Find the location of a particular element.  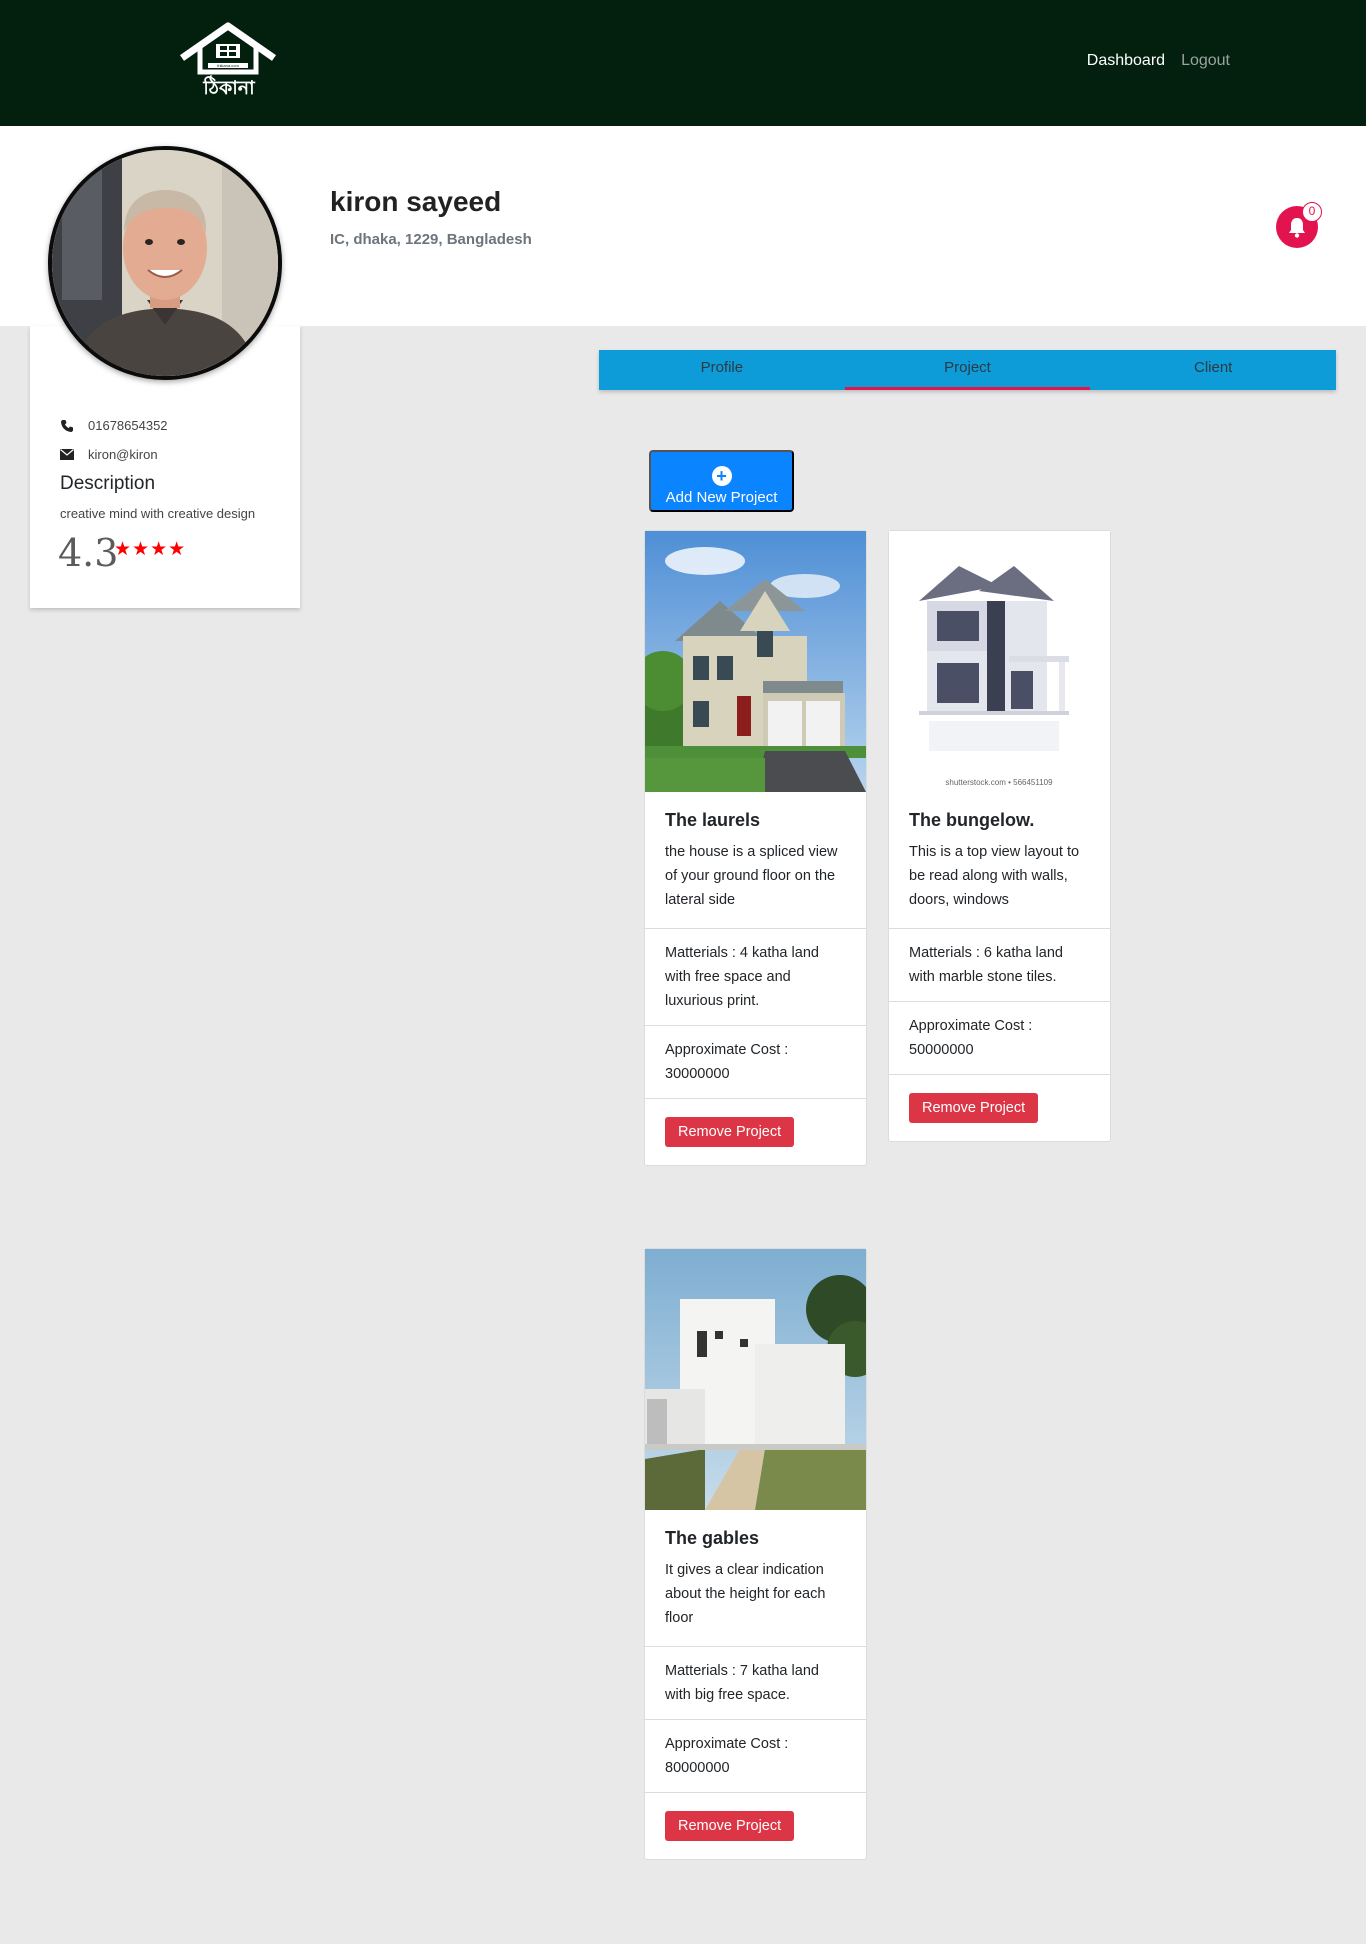

project-title: The laurels is located at coordinates (713, 820).